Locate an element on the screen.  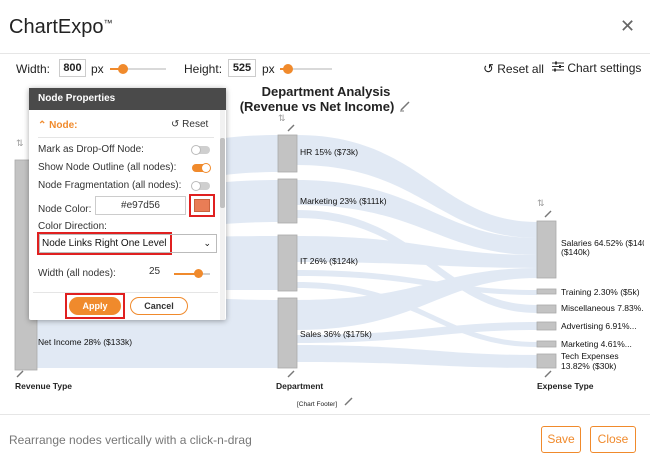
sort-icon-revenue: ⇅ is located at coordinates (20, 143).